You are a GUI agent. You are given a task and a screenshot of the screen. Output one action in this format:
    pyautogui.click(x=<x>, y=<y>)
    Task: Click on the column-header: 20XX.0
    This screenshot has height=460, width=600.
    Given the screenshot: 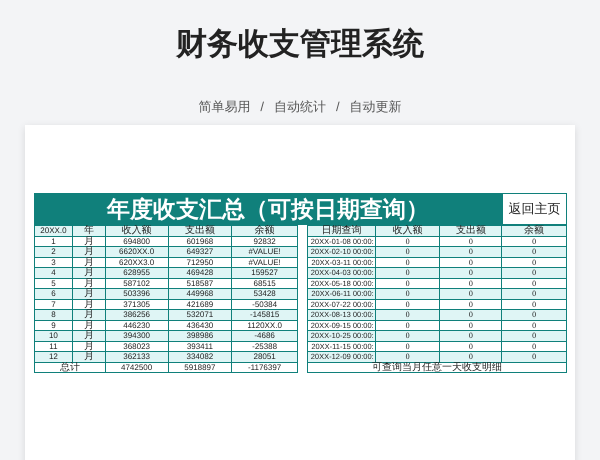 What is the action you would take?
    pyautogui.click(x=54, y=230)
    